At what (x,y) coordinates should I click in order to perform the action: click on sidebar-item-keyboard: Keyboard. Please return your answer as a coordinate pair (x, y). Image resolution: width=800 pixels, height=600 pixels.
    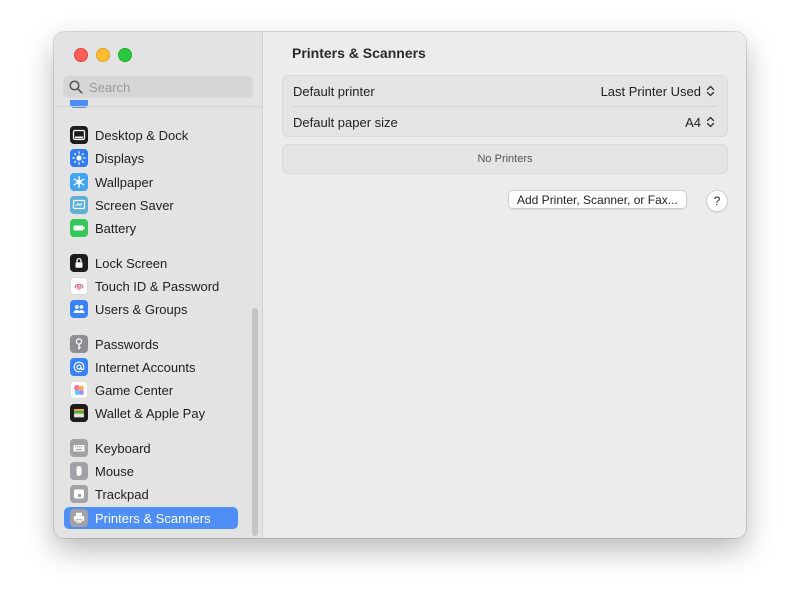
    Looking at the image, I should click on (151, 448).